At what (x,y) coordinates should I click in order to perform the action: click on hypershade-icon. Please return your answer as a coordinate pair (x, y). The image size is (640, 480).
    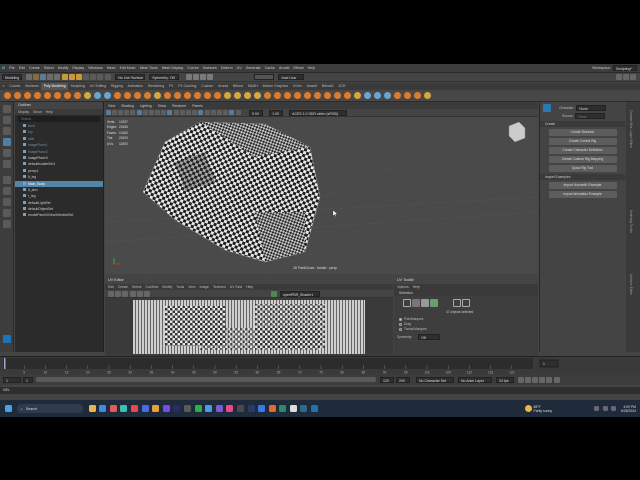
    Looking at the image, I should click on (210, 77).